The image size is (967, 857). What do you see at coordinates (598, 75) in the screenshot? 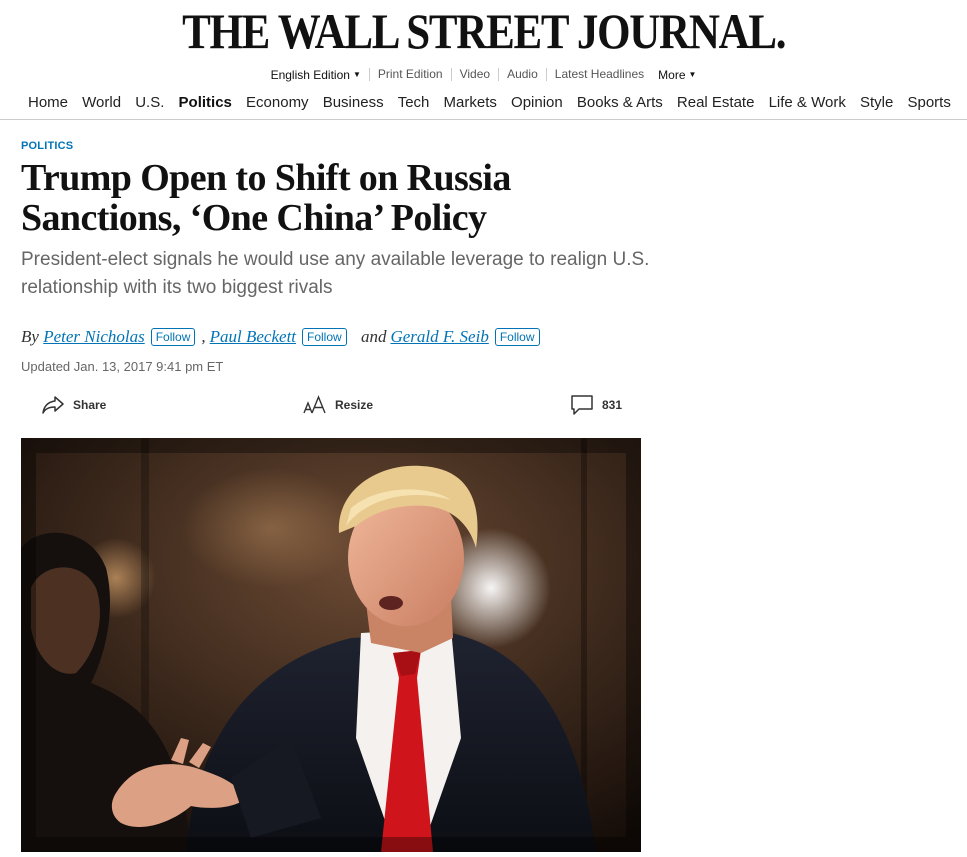
I see `latest-headlines-link: Latest Headlines` at bounding box center [598, 75].